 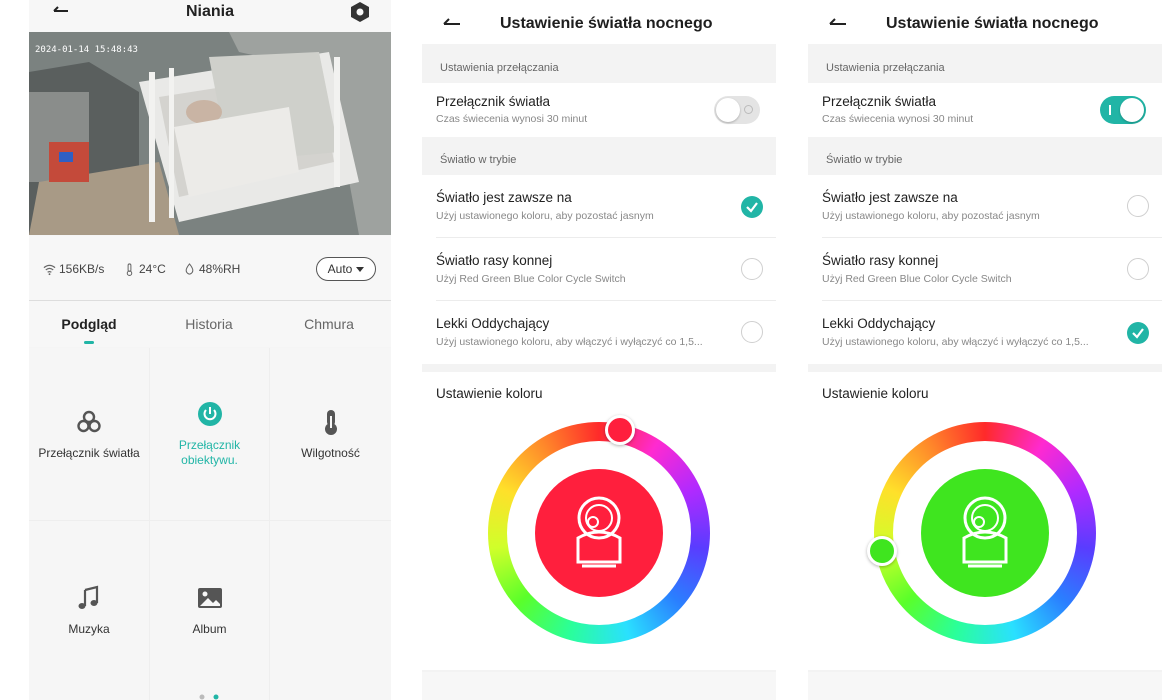 I want to click on grid-item-label: Wilgotność, so click(x=330, y=452).